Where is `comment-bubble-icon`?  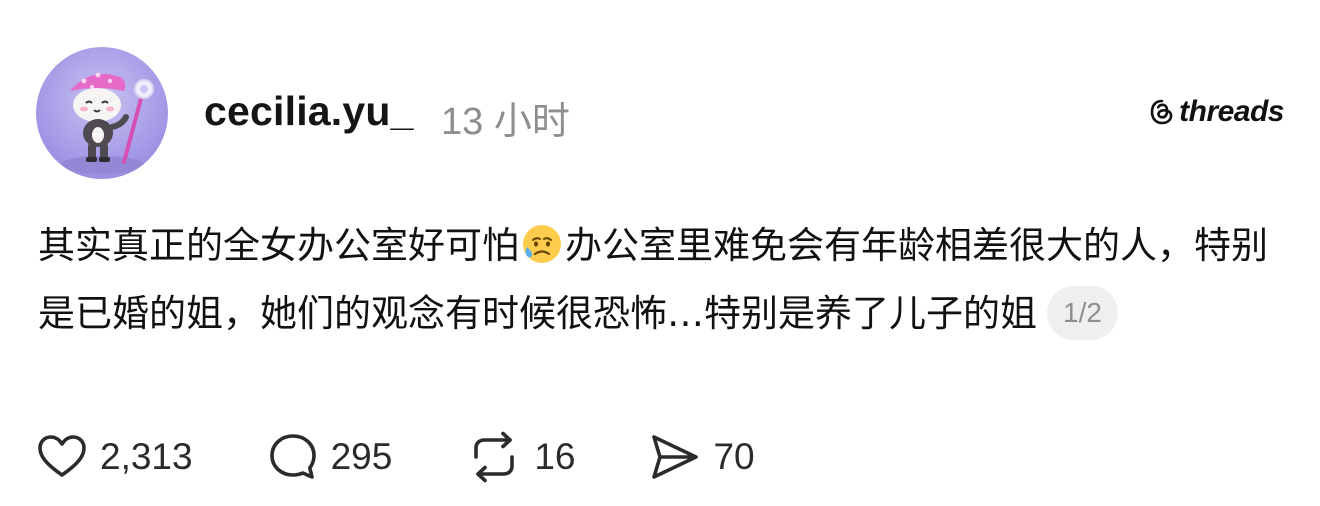
comment-bubble-icon is located at coordinates (292, 456).